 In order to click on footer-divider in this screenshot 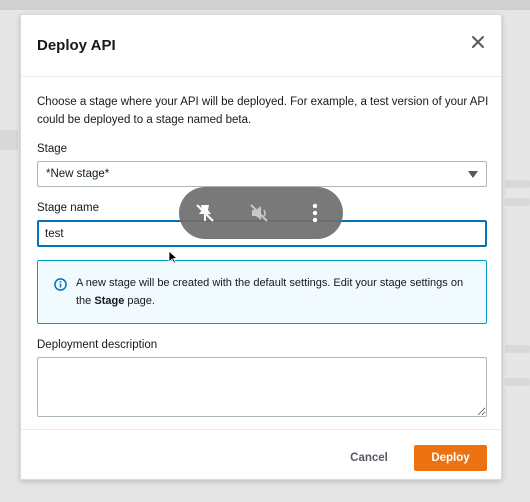, I will do `click(261, 429)`.